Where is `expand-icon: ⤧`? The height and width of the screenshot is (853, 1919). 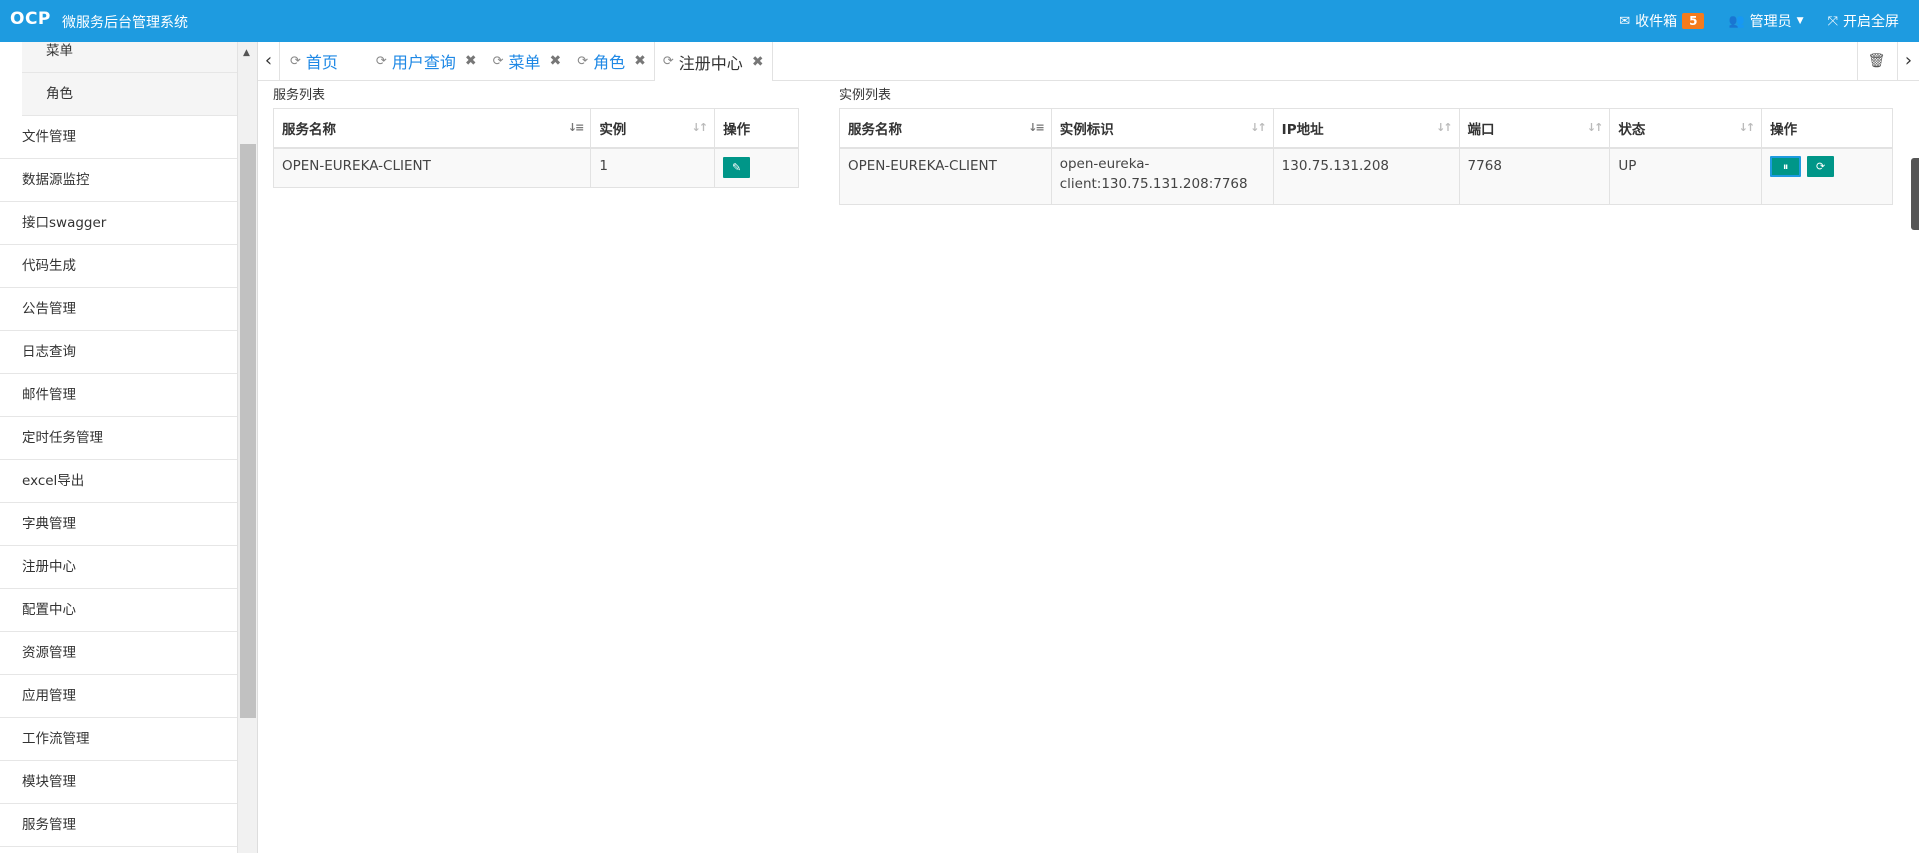 expand-icon: ⤧ is located at coordinates (1832, 21).